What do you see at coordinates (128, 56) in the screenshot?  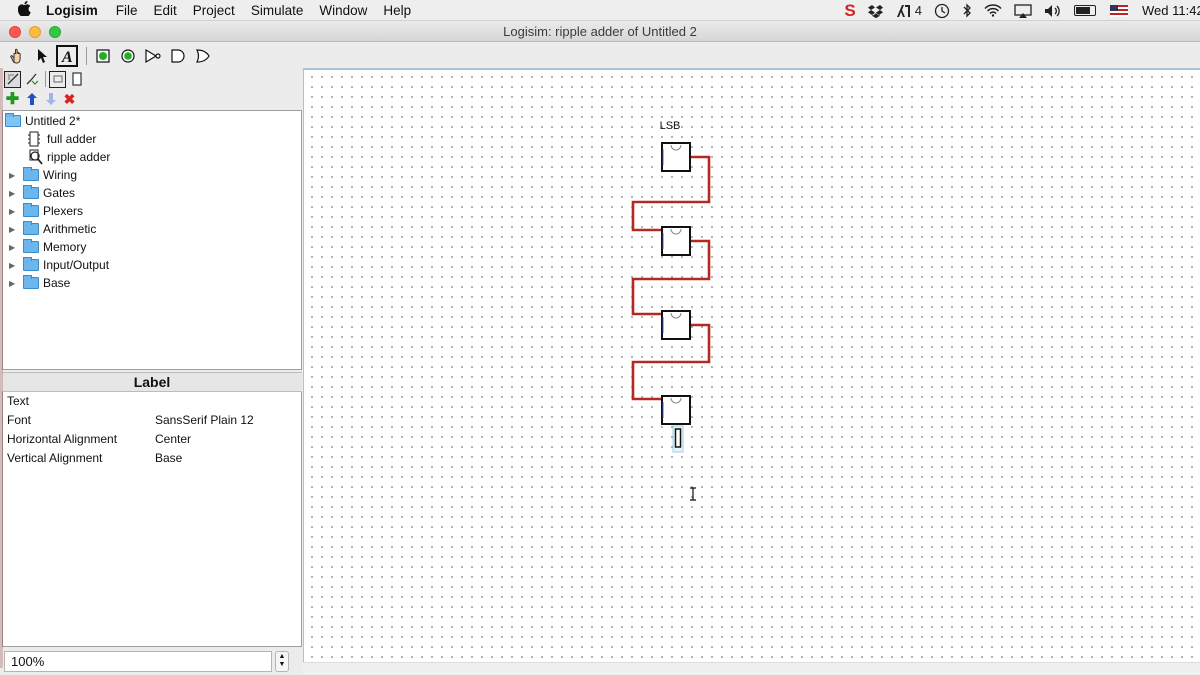 I see `output-pin-icon` at bounding box center [128, 56].